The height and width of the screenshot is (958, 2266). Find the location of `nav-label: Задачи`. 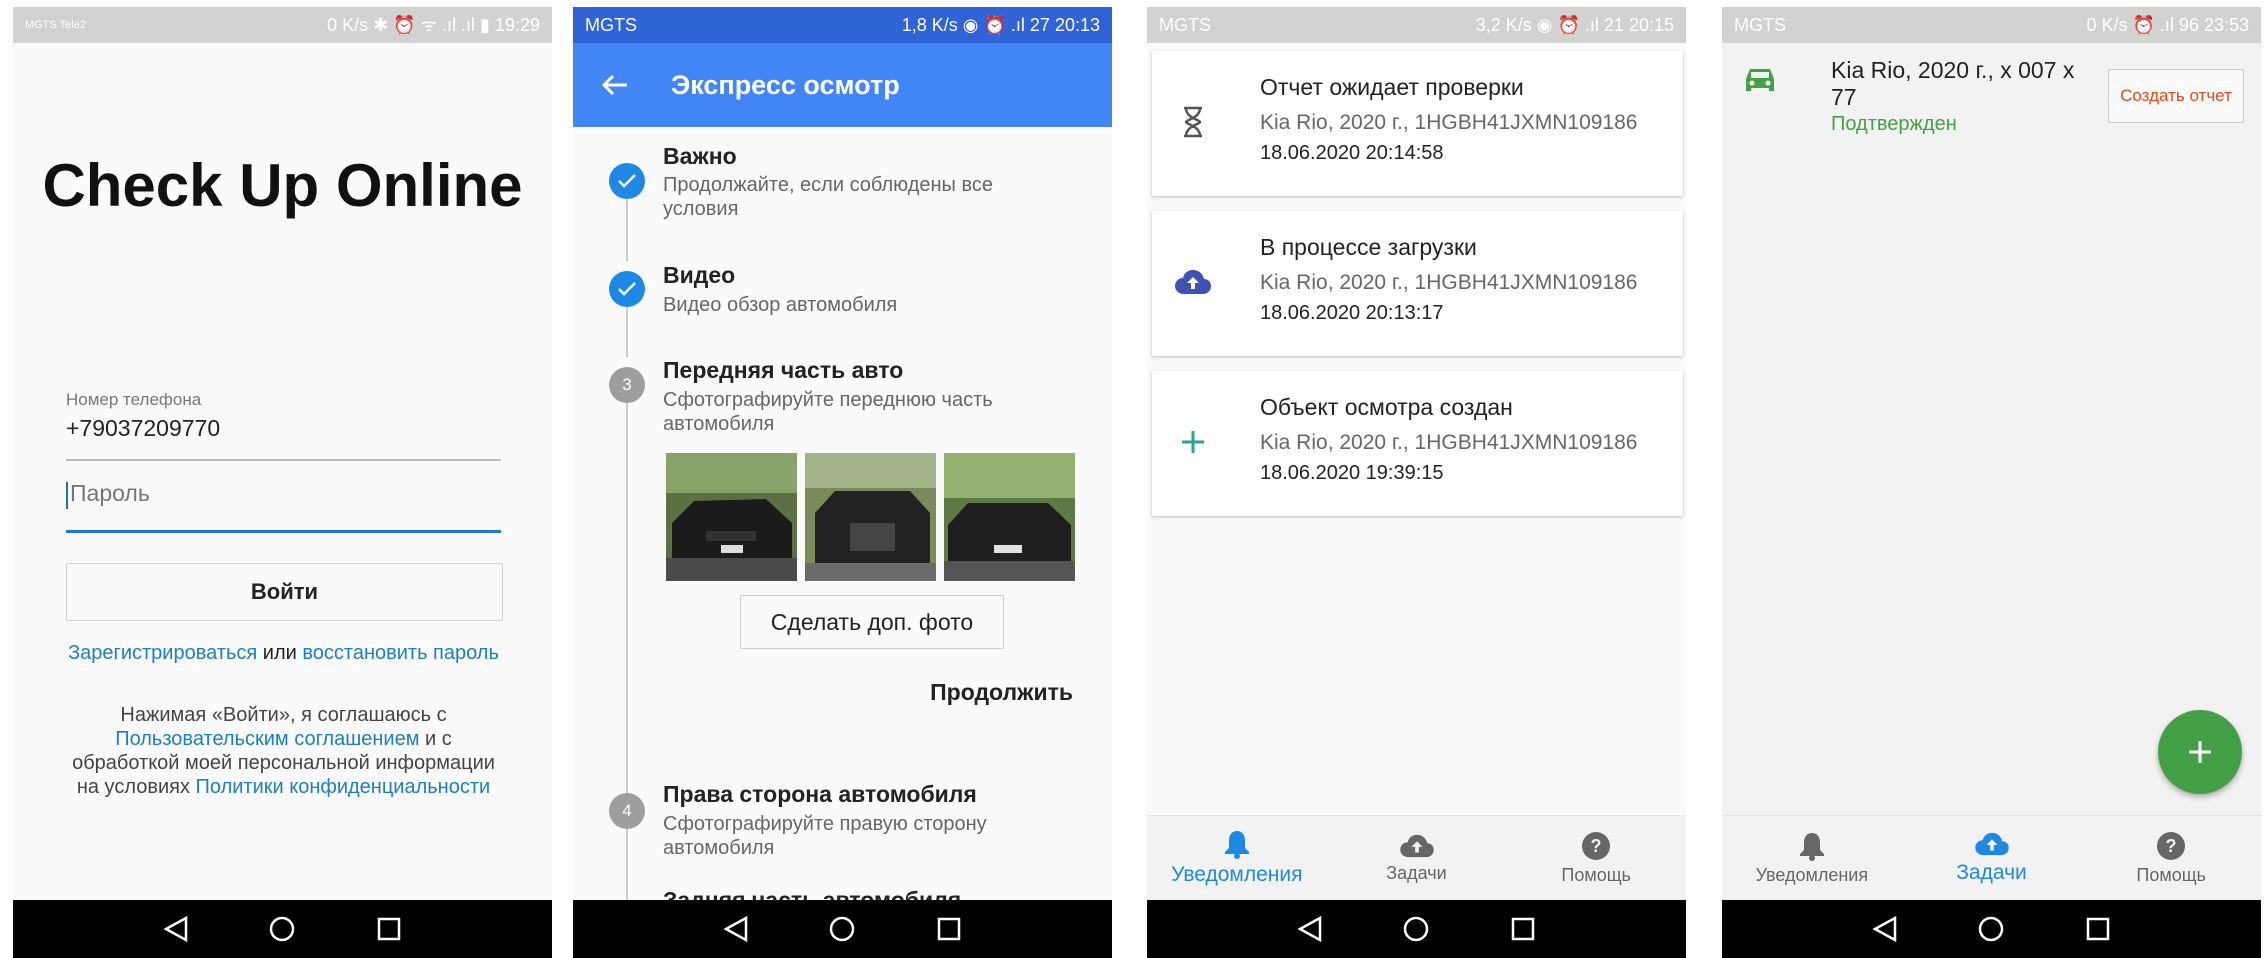

nav-label: Задачи is located at coordinates (1416, 872).